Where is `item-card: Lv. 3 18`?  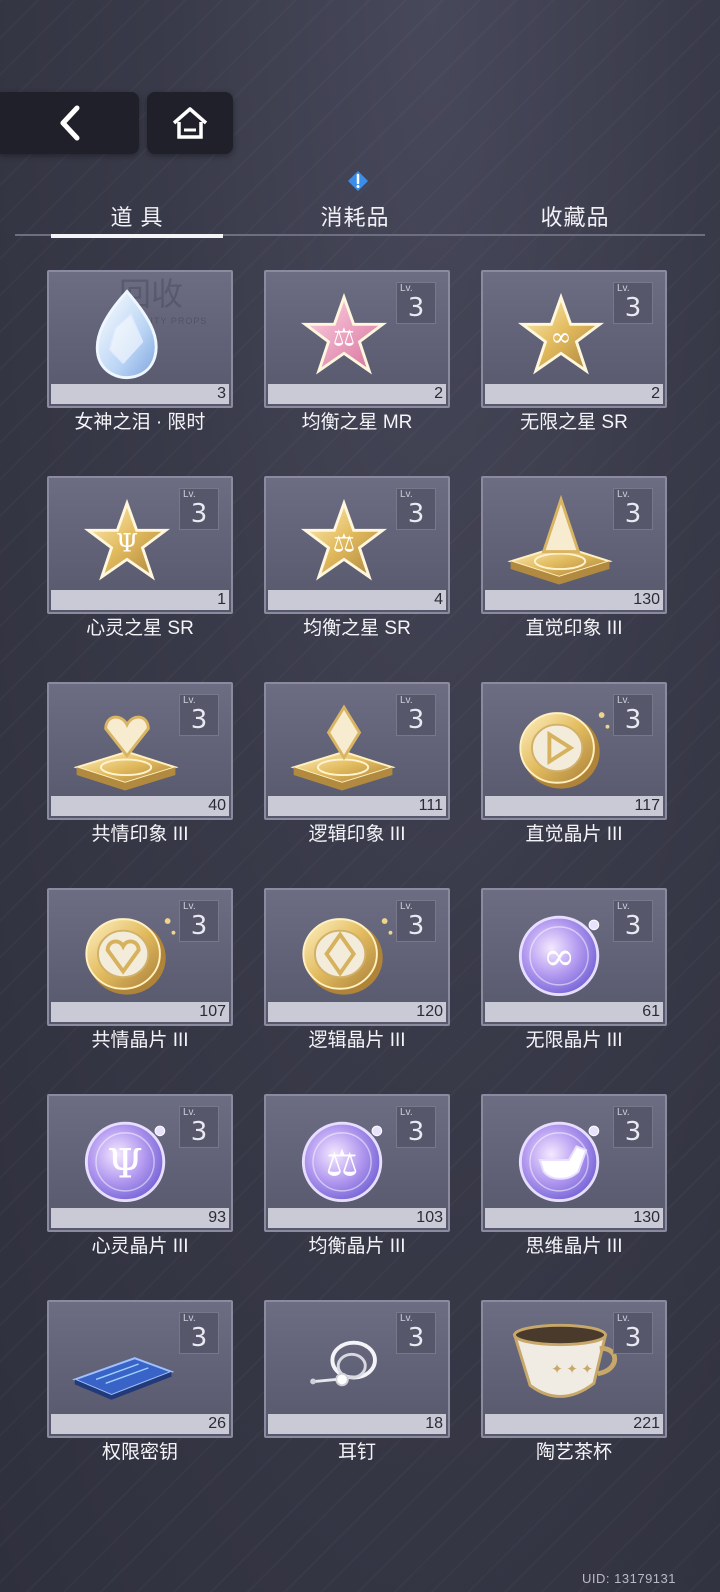
item-card: Lv. 3 18 is located at coordinates (357, 1369).